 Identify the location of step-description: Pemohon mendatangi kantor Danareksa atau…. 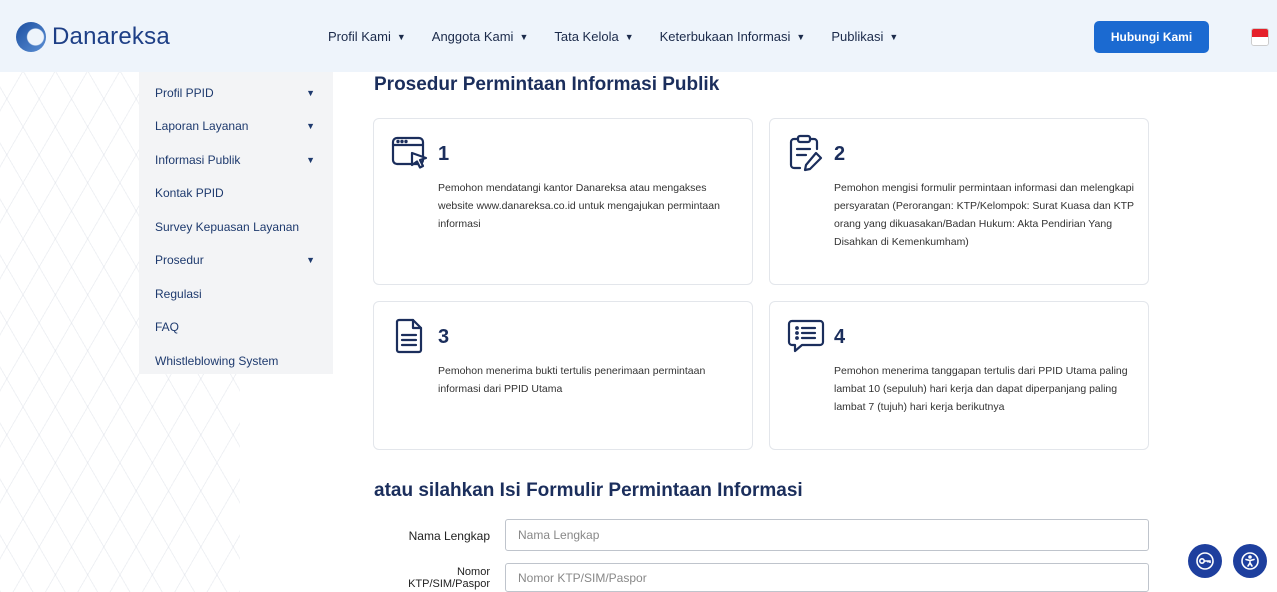
(579, 206).